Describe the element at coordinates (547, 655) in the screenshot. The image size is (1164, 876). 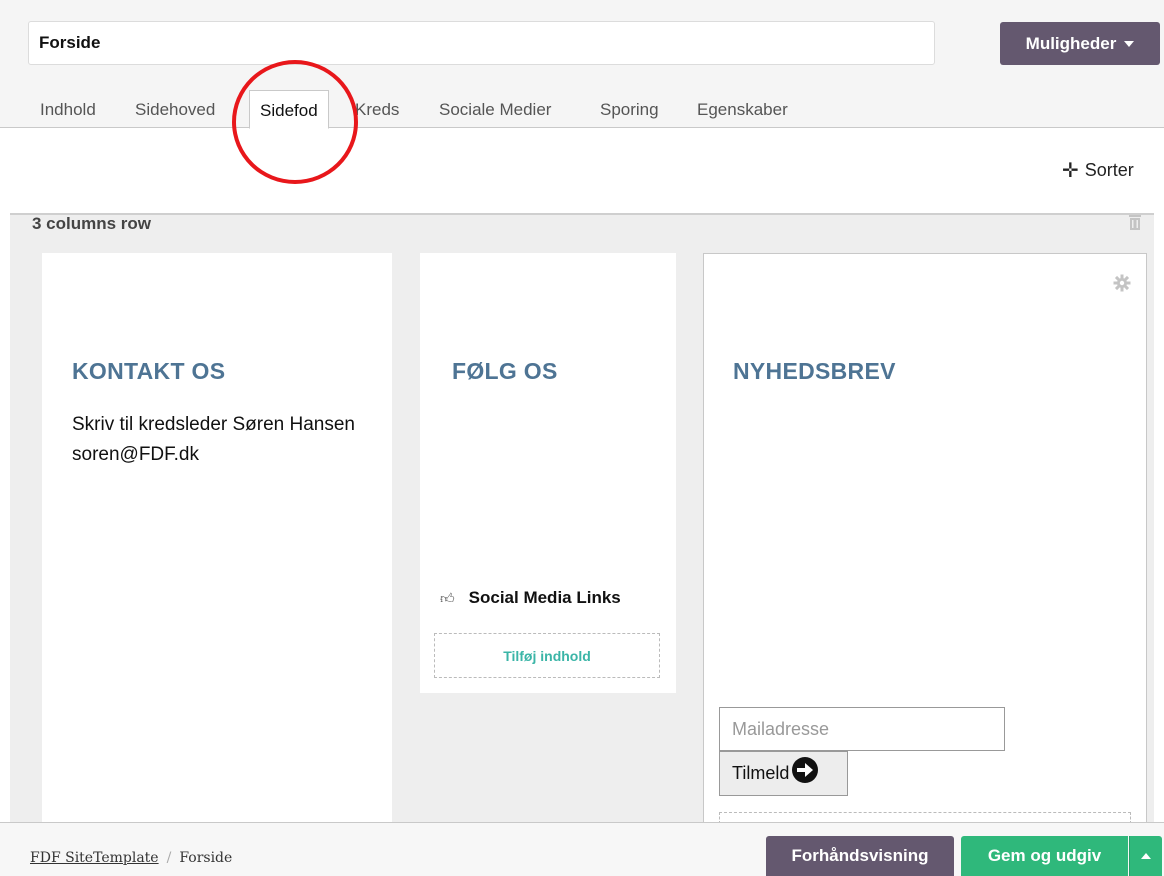
I see `add-content-button: Tilføj indhold` at that location.